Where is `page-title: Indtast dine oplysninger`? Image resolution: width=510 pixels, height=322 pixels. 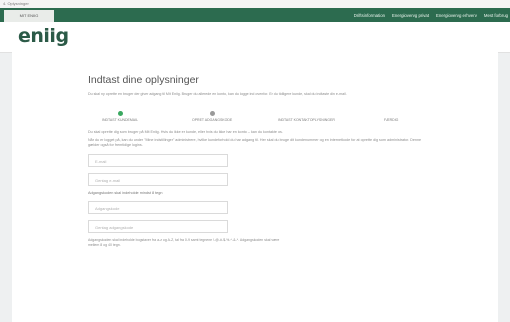 page-title: Indtast dine oplysninger is located at coordinates (143, 80).